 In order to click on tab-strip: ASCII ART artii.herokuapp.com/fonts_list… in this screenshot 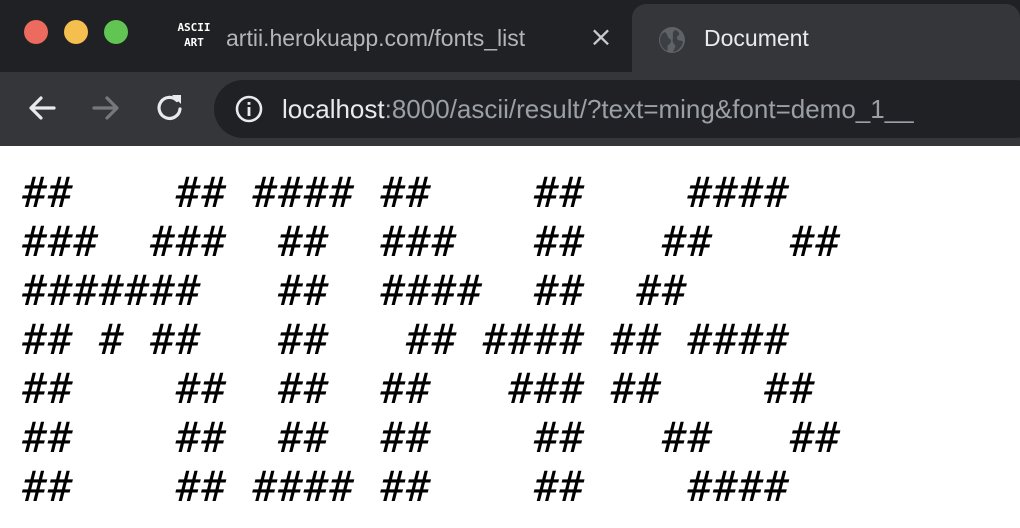, I will do `click(510, 36)`.